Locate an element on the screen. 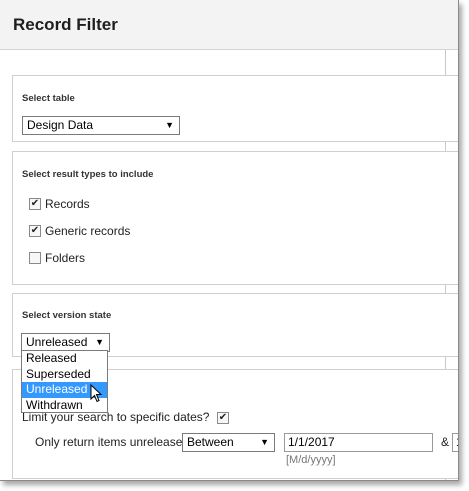 The image size is (469, 491). generic-records-label: Generic records is located at coordinates (88, 231).